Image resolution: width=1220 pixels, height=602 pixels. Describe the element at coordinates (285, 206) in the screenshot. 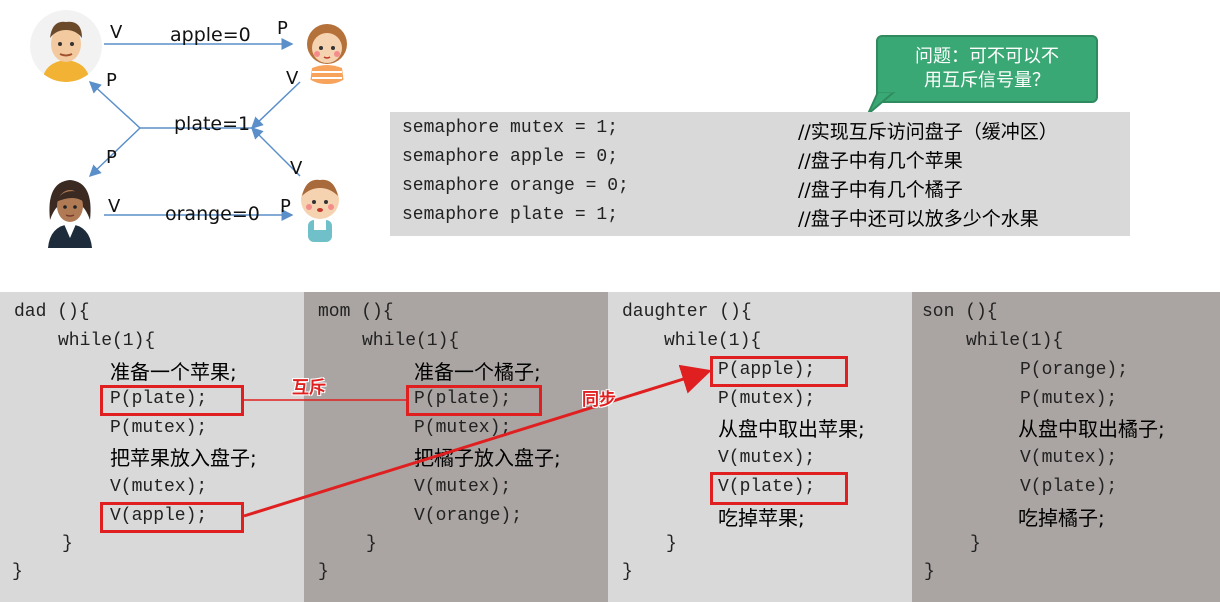

I see `son-p-label: P` at that location.